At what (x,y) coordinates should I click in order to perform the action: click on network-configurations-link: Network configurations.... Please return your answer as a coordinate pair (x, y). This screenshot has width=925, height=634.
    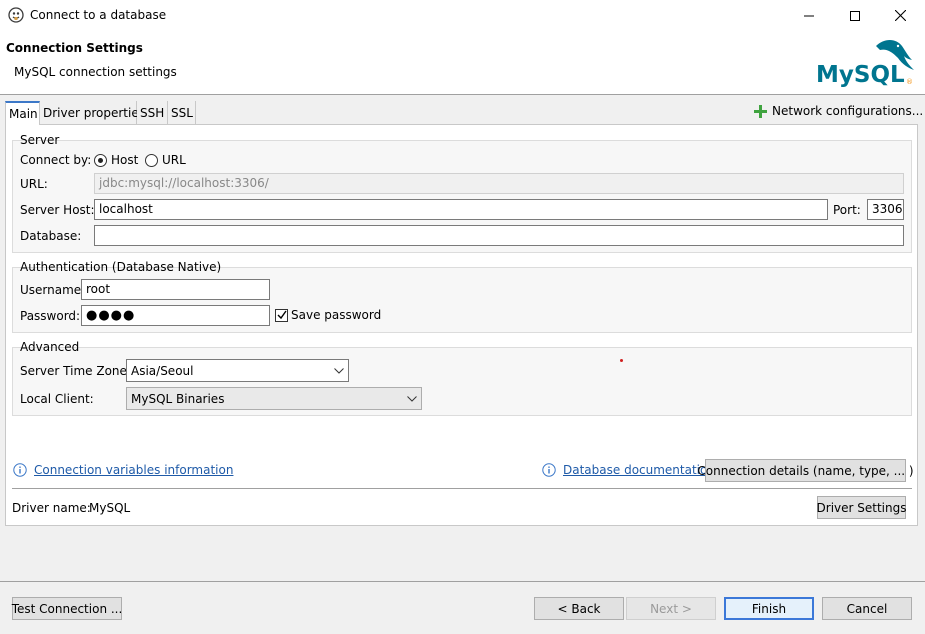
    Looking at the image, I should click on (838, 111).